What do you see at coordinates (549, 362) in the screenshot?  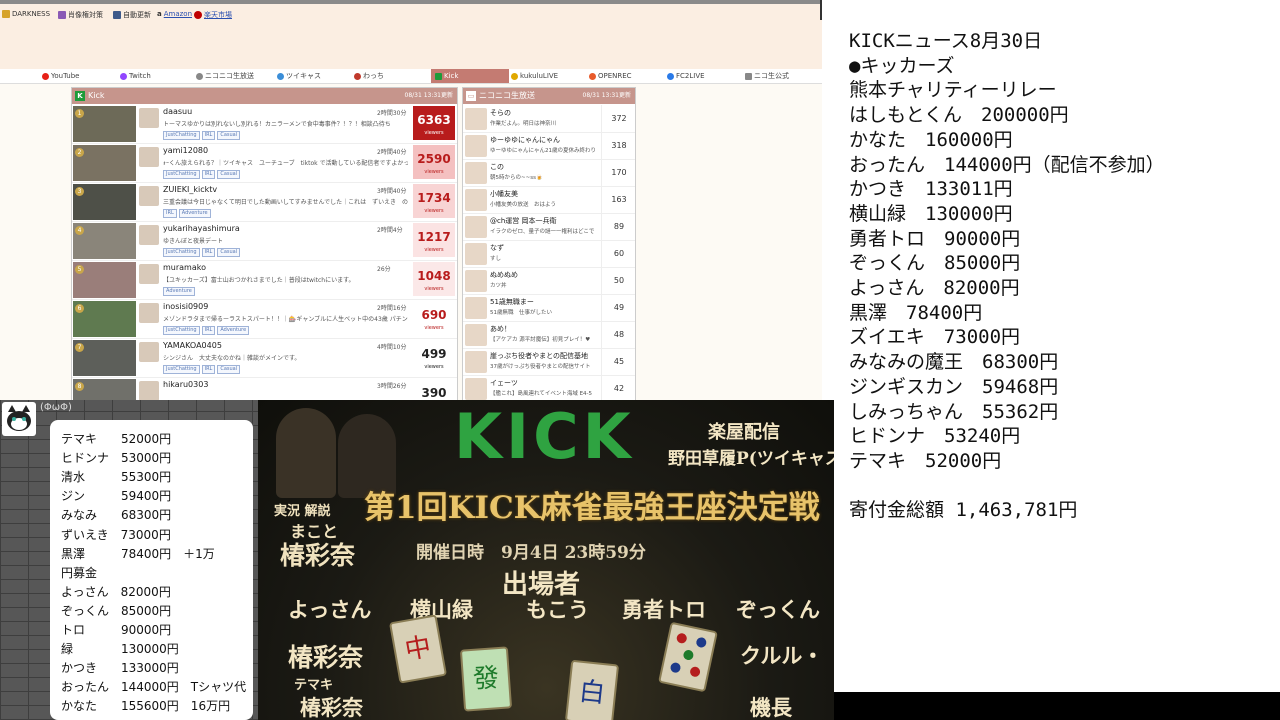 I see `niconico-stream-row: 崖っぷち役者やまとの配信基地 37歳がけっぷち役者やまとの配信サイト 45` at bounding box center [549, 362].